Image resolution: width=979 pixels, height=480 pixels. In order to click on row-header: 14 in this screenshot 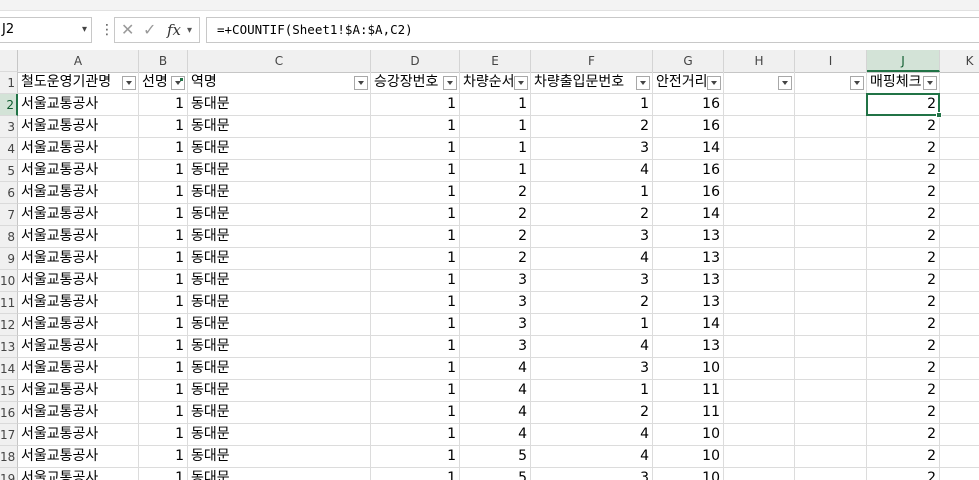, I will do `click(9, 369)`.